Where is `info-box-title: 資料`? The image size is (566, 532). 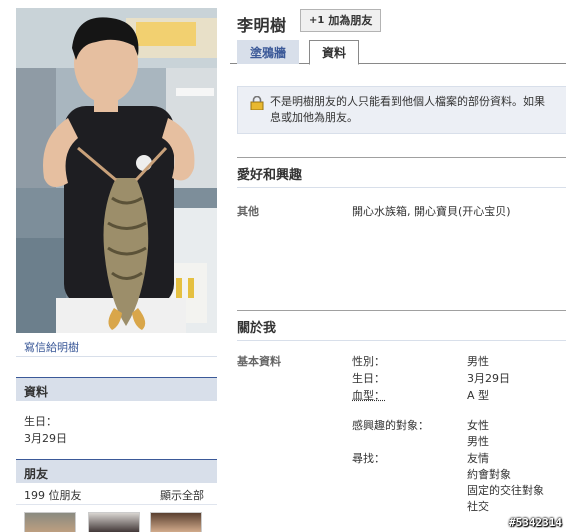 info-box-title: 資料 is located at coordinates (116, 389).